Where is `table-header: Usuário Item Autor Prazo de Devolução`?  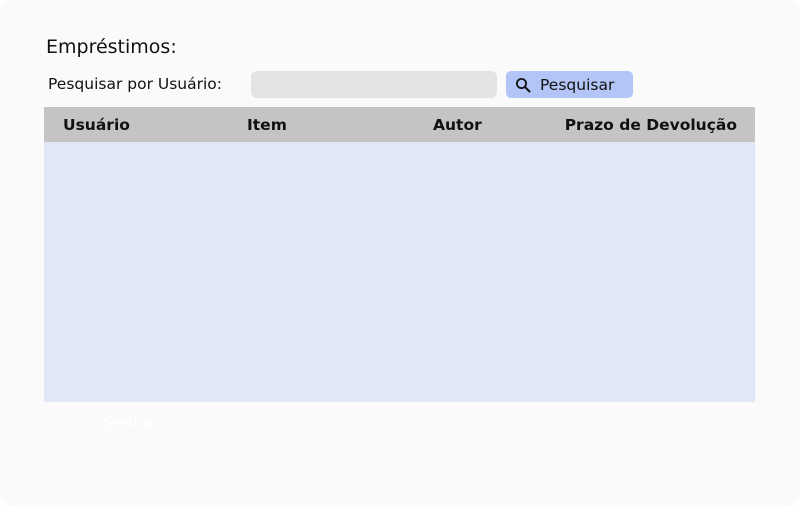 table-header: Usuário Item Autor Prazo de Devolução is located at coordinates (399, 124).